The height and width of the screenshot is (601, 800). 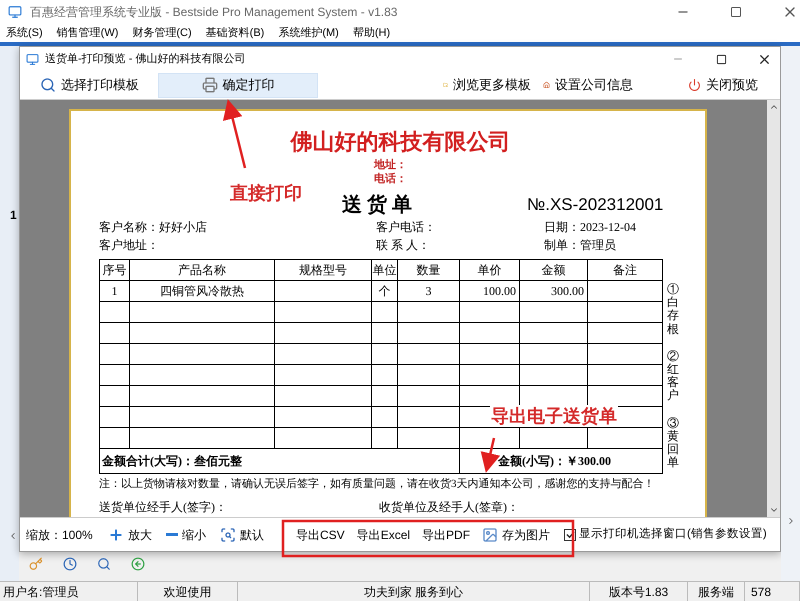 What do you see at coordinates (162, 33) in the screenshot?
I see `menu-item: 财务管理(C)` at bounding box center [162, 33].